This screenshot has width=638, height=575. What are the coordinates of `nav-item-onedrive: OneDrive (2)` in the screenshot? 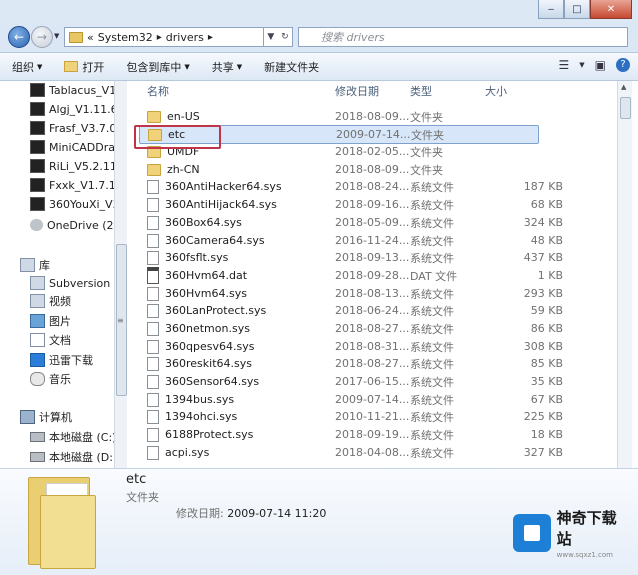 It's located at (74, 225).